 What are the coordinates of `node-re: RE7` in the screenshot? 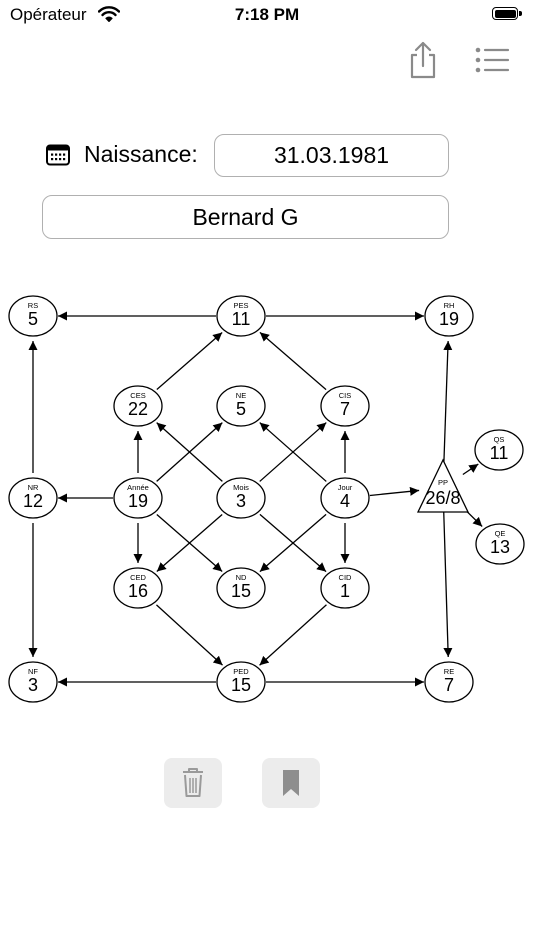 It's located at (449, 682).